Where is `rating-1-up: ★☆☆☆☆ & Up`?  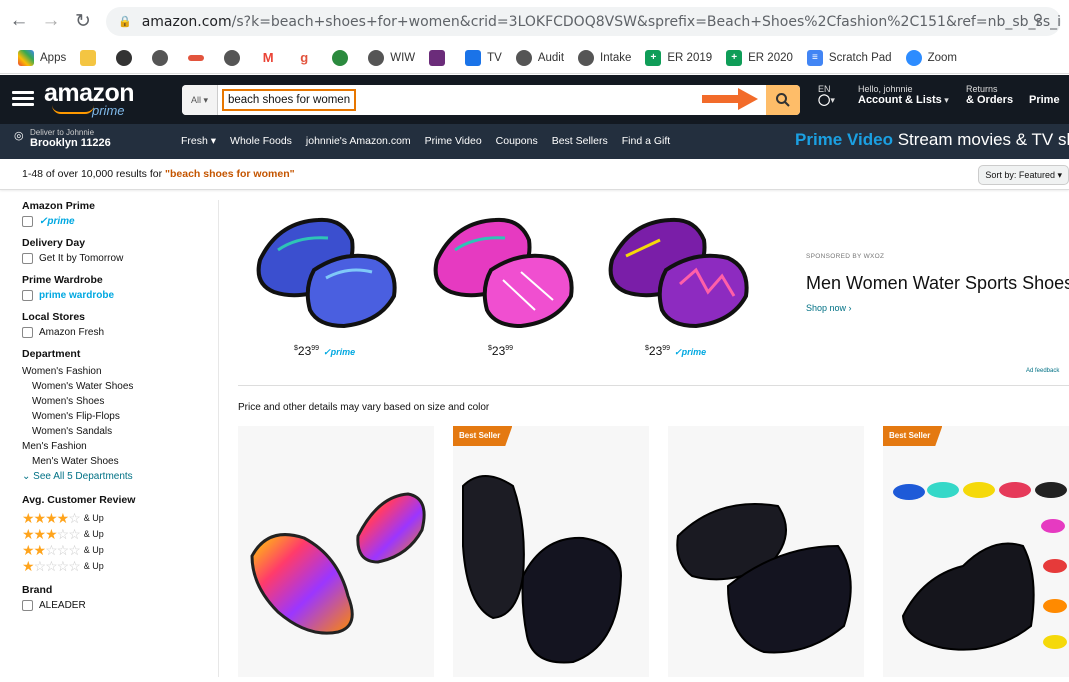
rating-1-up: ★☆☆☆☆ & Up is located at coordinates (117, 566).